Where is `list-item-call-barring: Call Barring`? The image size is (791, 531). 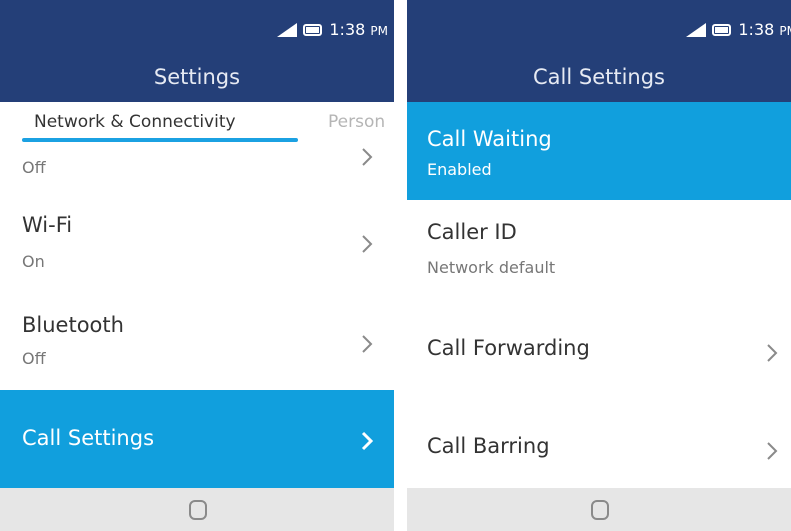 list-item-call-barring: Call Barring is located at coordinates (599, 444).